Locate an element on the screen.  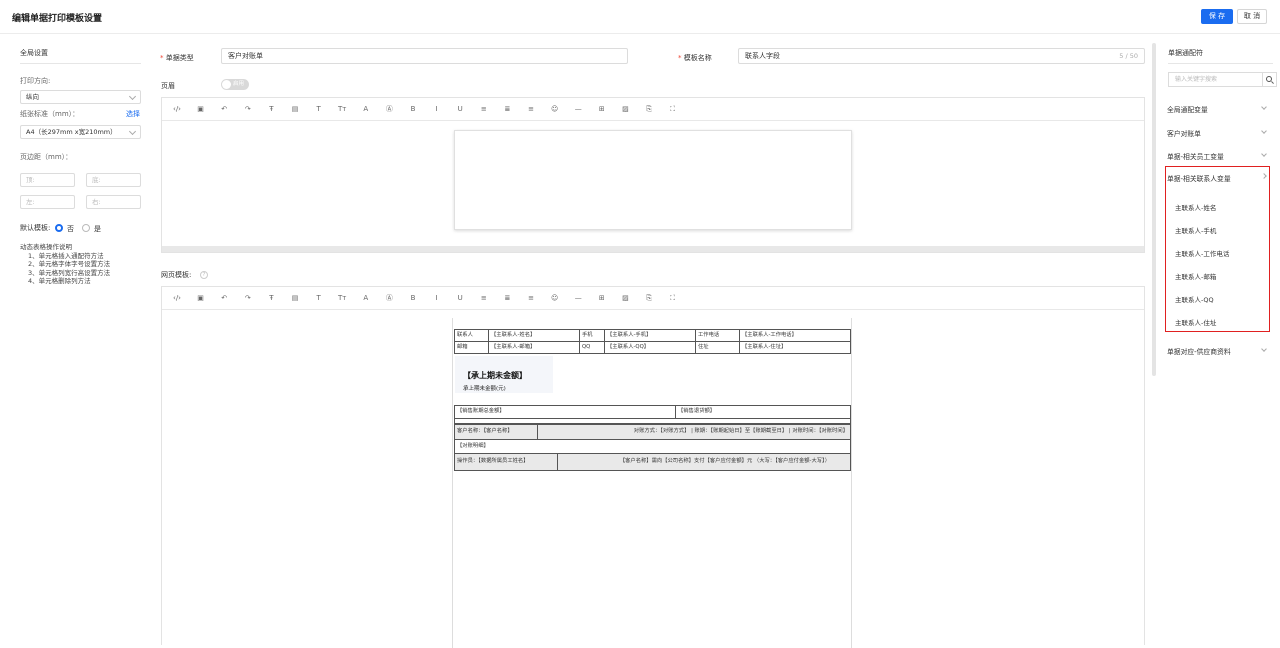
paper-label: 纸张标准（mm）： is located at coordinates (50, 114).